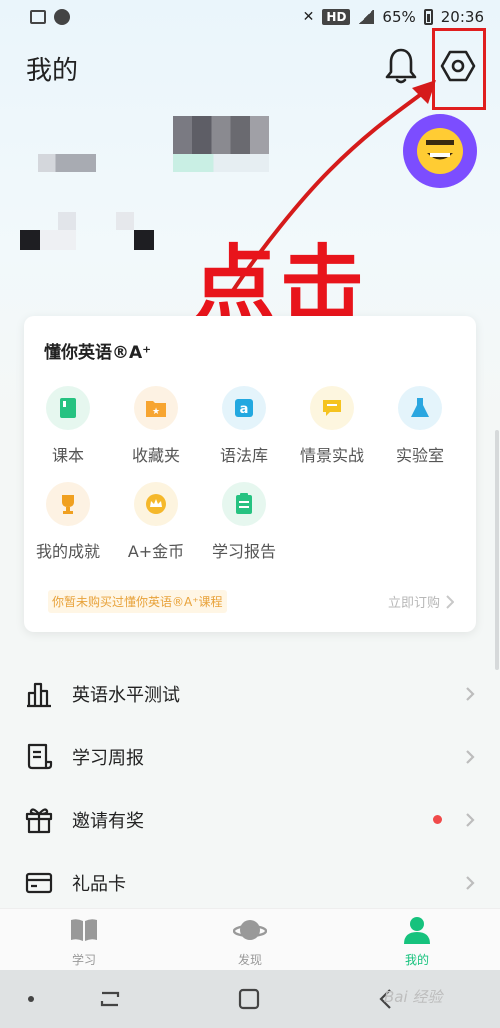 Image resolution: width=500 pixels, height=1028 pixels. Describe the element at coordinates (336, 17) in the screenshot. I see `network-badge: HD` at that location.